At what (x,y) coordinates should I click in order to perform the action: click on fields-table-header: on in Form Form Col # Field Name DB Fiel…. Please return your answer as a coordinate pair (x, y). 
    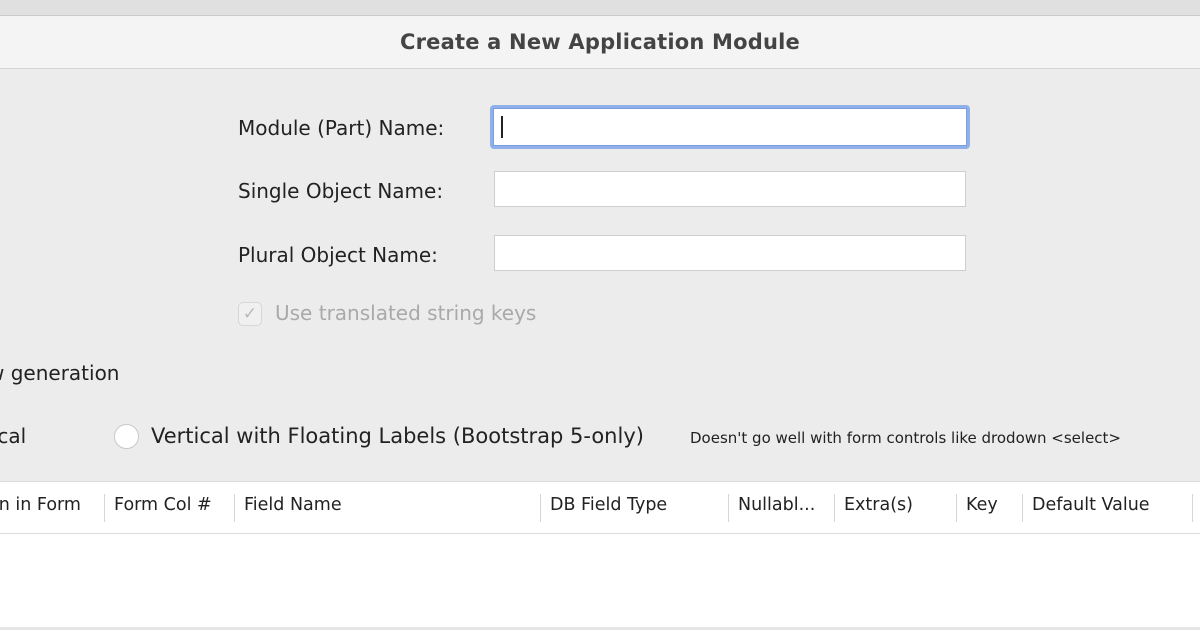
    Looking at the image, I should click on (600, 508).